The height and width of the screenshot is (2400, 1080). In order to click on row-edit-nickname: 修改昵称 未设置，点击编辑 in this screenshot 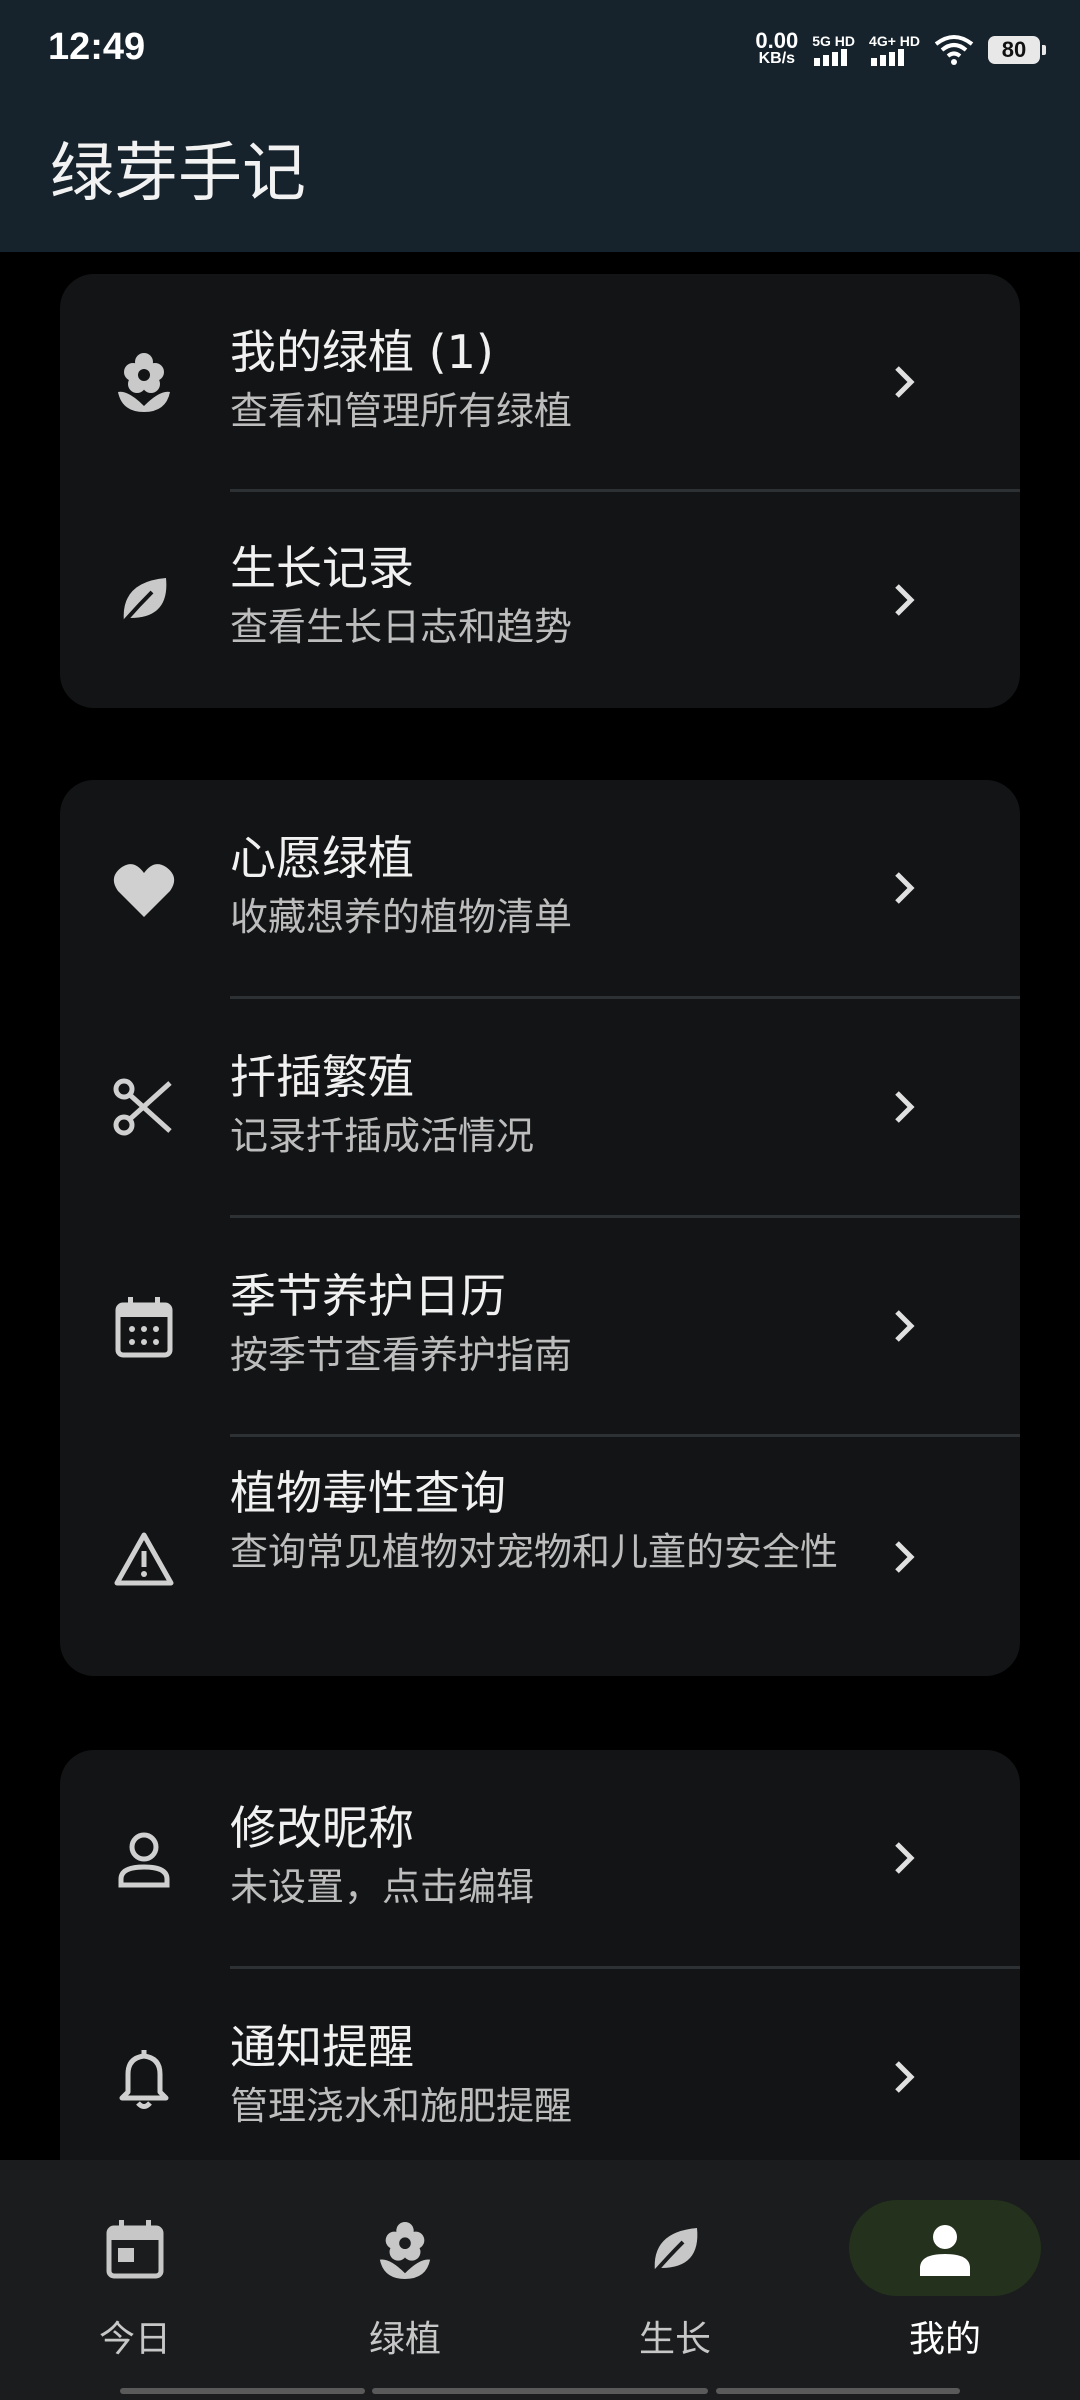, I will do `click(540, 1858)`.